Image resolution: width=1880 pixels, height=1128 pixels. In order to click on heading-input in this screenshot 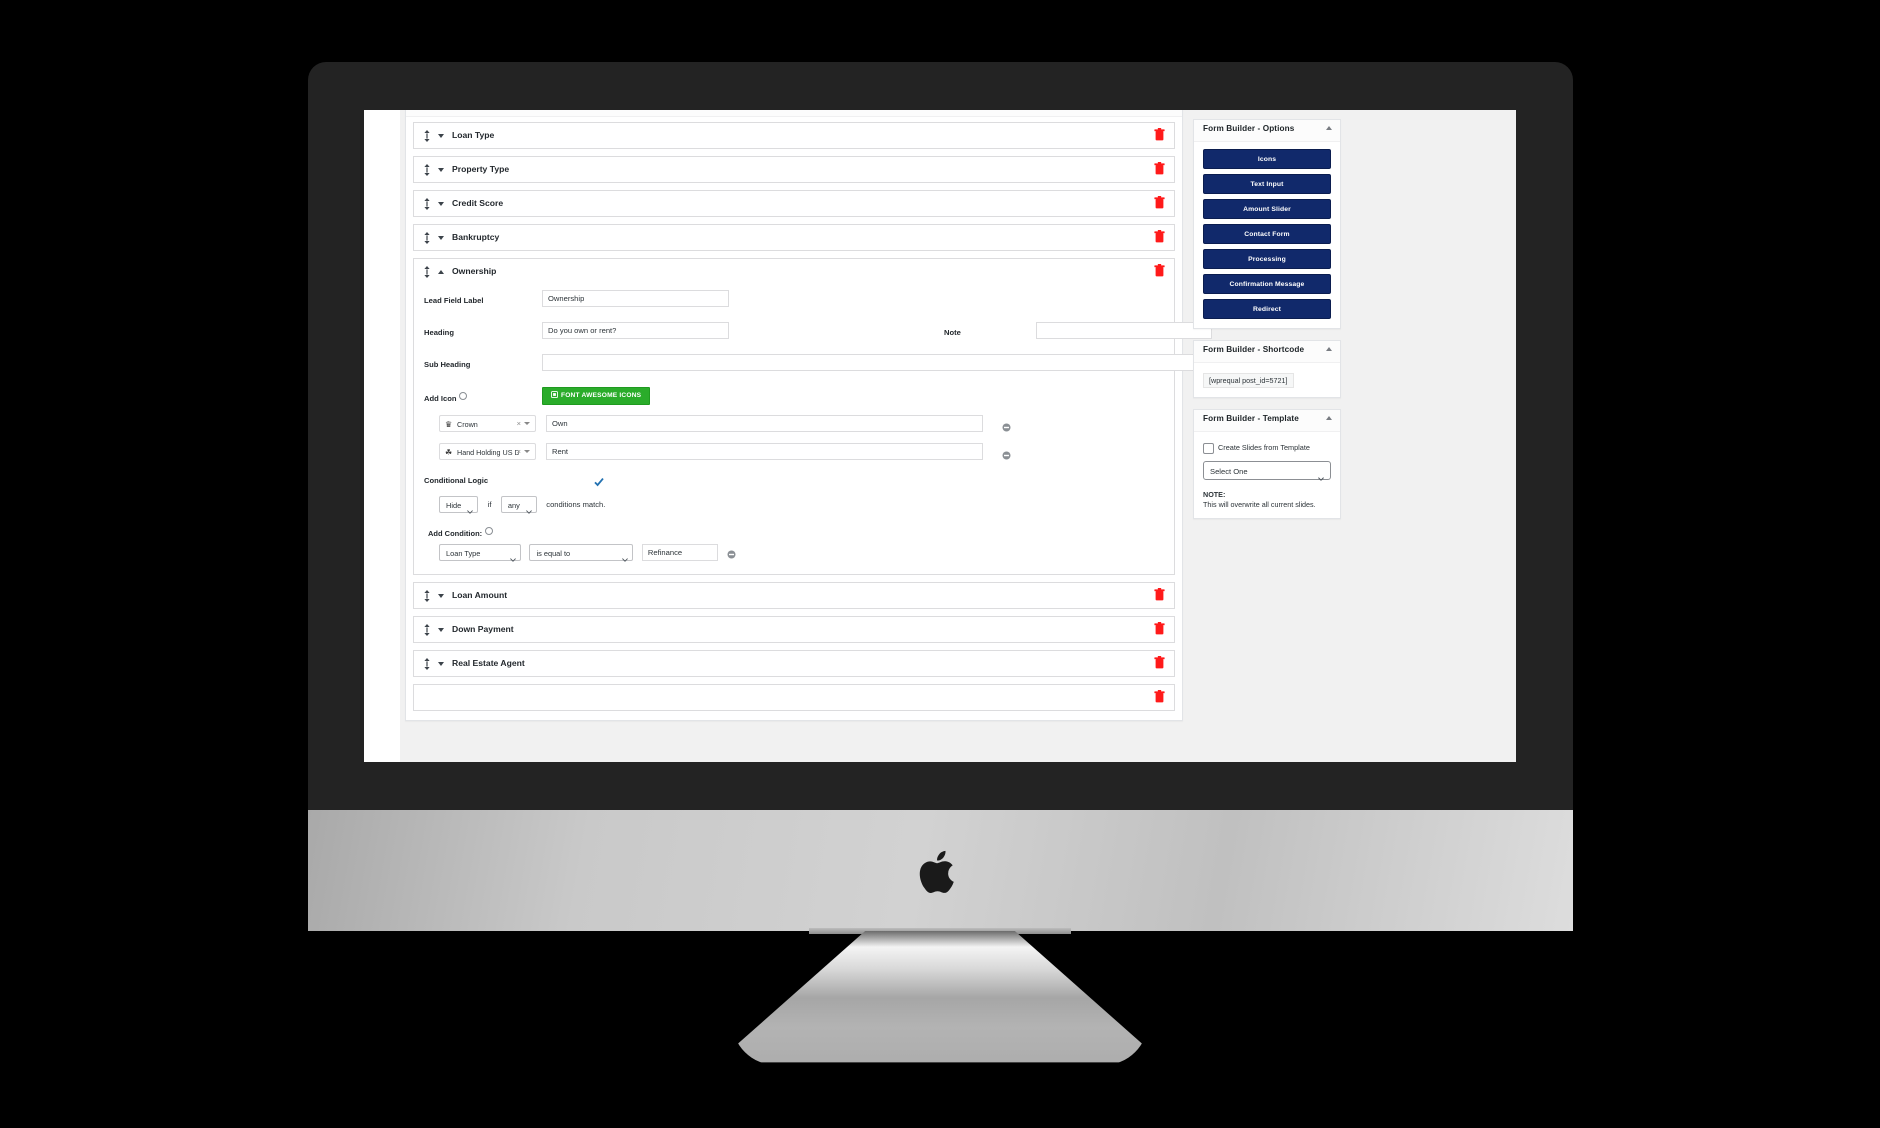, I will do `click(635, 330)`.